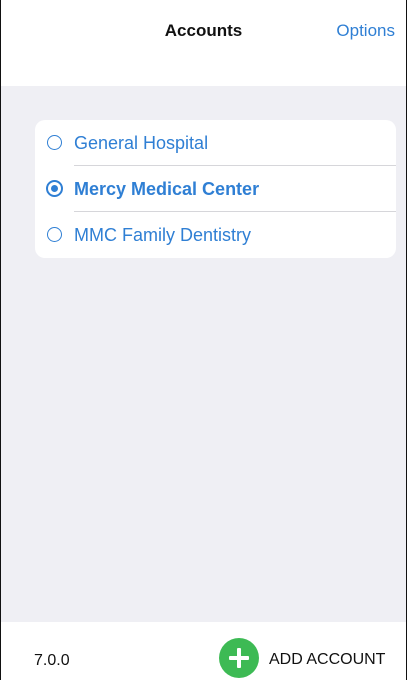 The image size is (407, 680). I want to click on account-item-mmc-family-dentistry: MMC Family Dentistry, so click(215, 235).